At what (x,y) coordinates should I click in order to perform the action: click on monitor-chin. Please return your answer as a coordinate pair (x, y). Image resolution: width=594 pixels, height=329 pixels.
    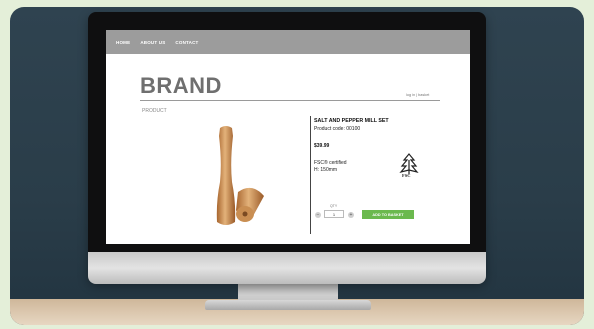
    Looking at the image, I should click on (287, 268).